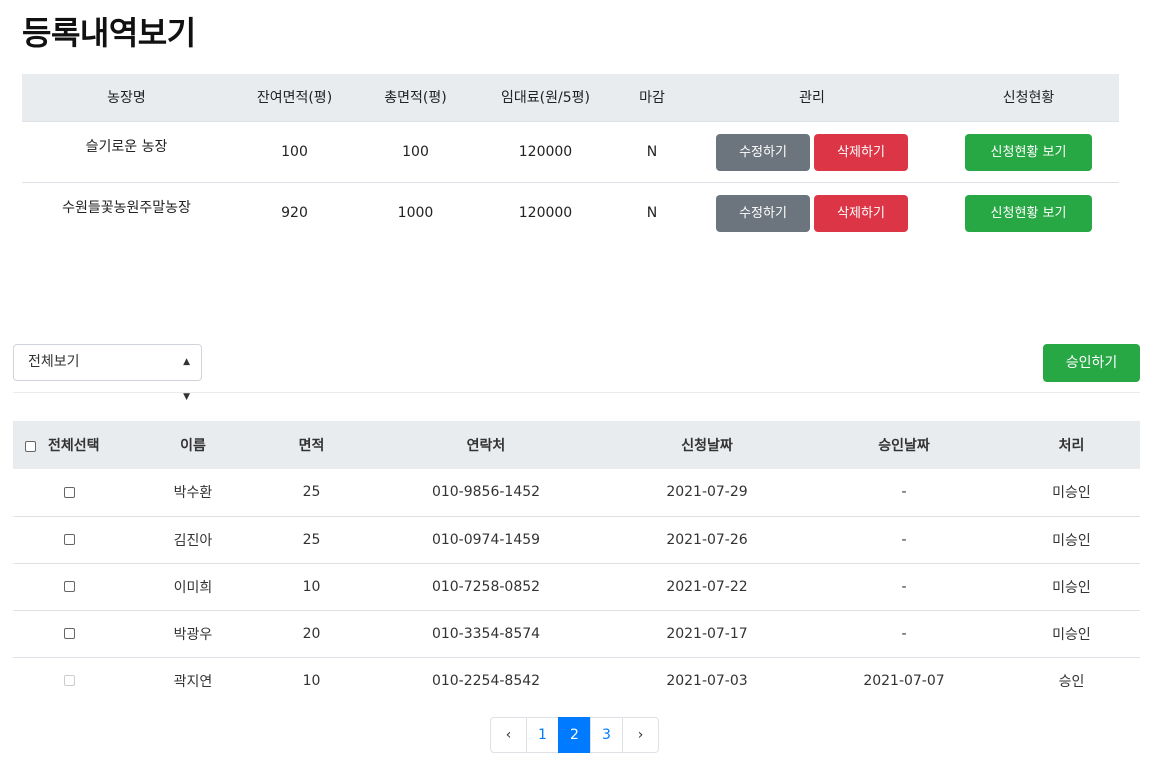 The height and width of the screenshot is (769, 1156). I want to click on applicant-phone: 010-7258-0852, so click(486, 586).